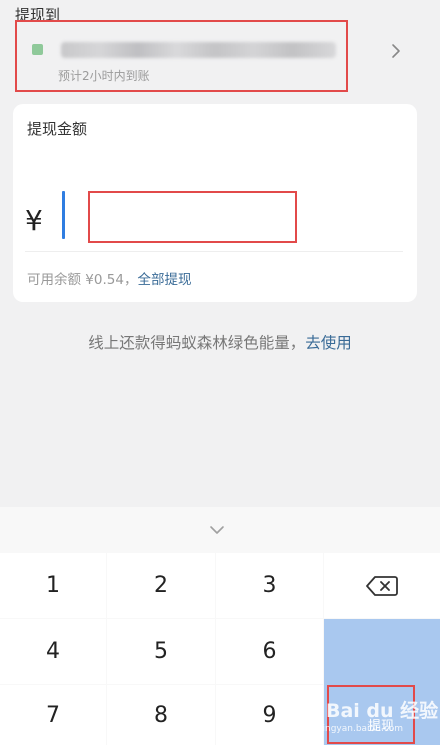 The image size is (440, 745). Describe the element at coordinates (53, 585) in the screenshot. I see `key-1: 1` at that location.